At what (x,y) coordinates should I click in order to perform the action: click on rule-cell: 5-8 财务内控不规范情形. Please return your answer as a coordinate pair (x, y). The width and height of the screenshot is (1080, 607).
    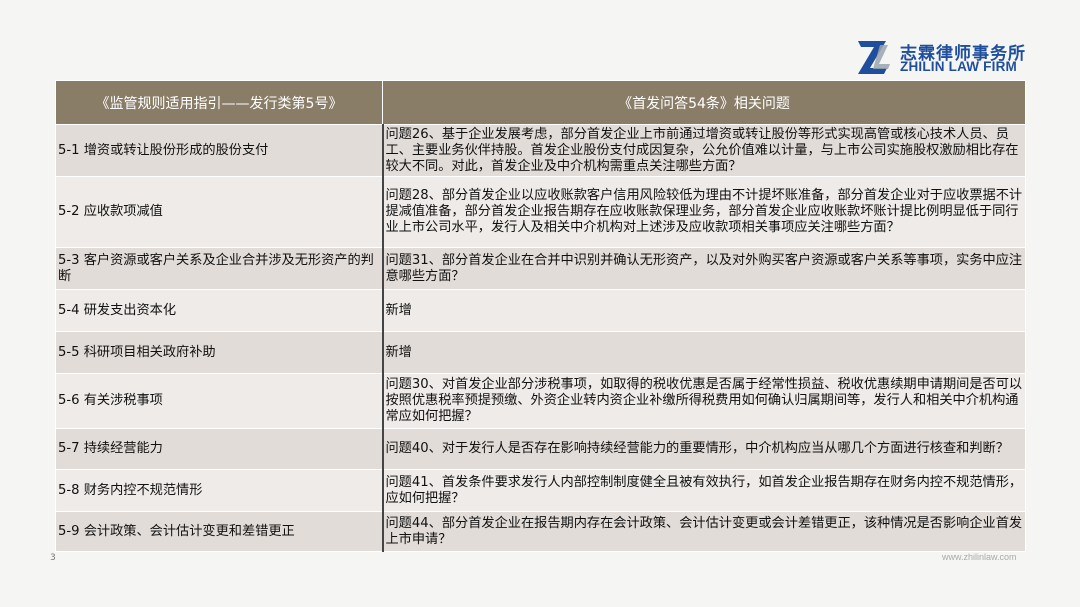
    Looking at the image, I should click on (219, 490).